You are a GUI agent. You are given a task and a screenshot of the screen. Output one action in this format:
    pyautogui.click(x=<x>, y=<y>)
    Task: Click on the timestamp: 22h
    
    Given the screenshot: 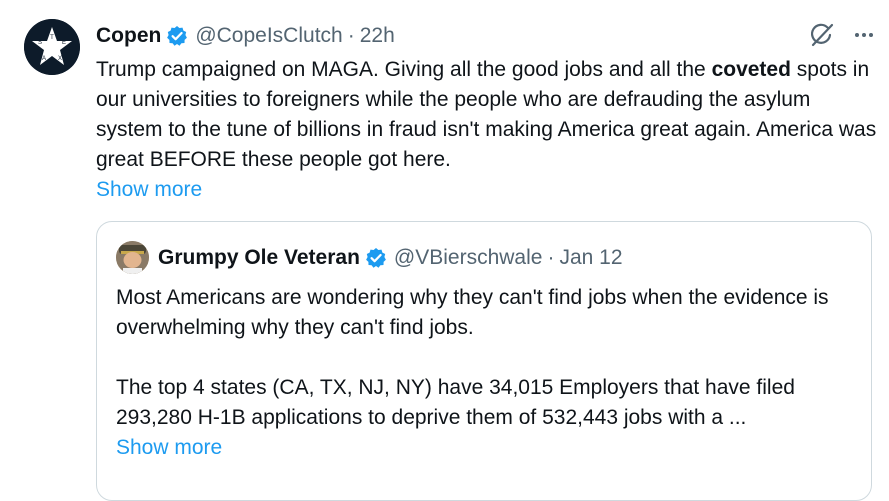 What is the action you would take?
    pyautogui.click(x=377, y=36)
    